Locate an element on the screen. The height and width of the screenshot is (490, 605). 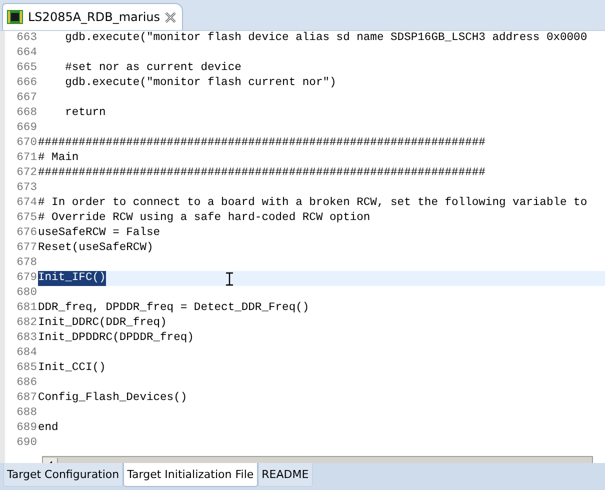
code-line: Config_Flash_Devices() is located at coordinates (113, 398).